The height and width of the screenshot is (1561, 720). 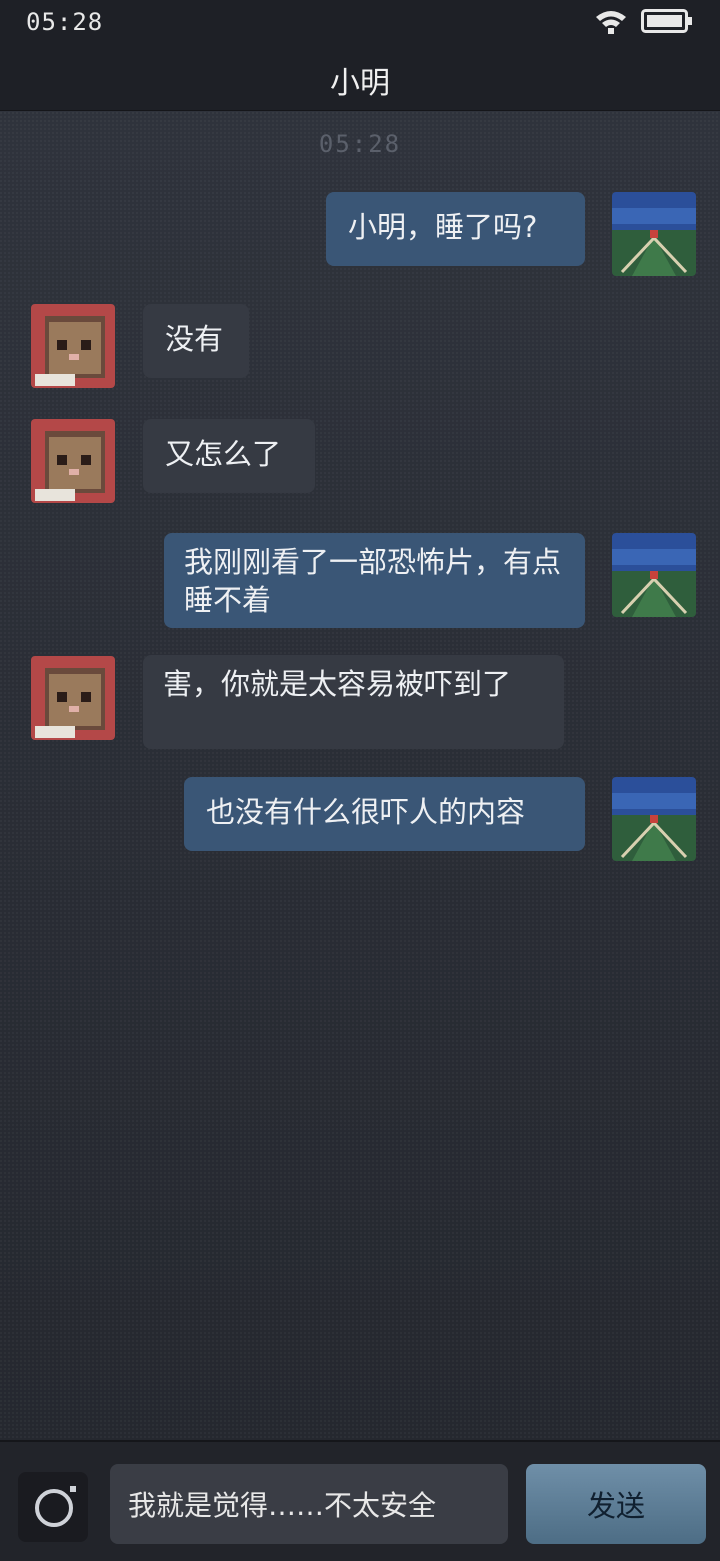 I want to click on message-bubble-received: 没有, so click(x=196, y=341).